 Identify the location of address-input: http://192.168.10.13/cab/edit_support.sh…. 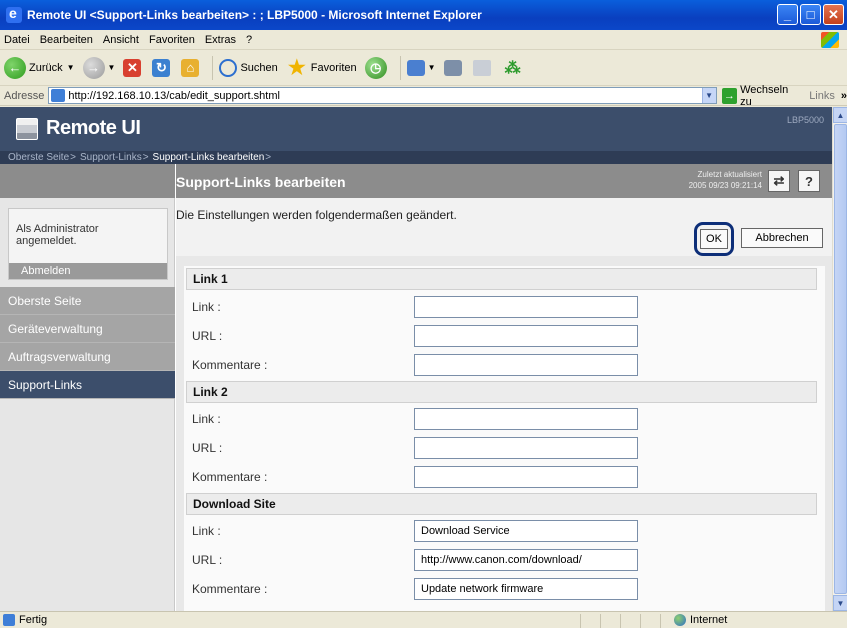
(382, 95).